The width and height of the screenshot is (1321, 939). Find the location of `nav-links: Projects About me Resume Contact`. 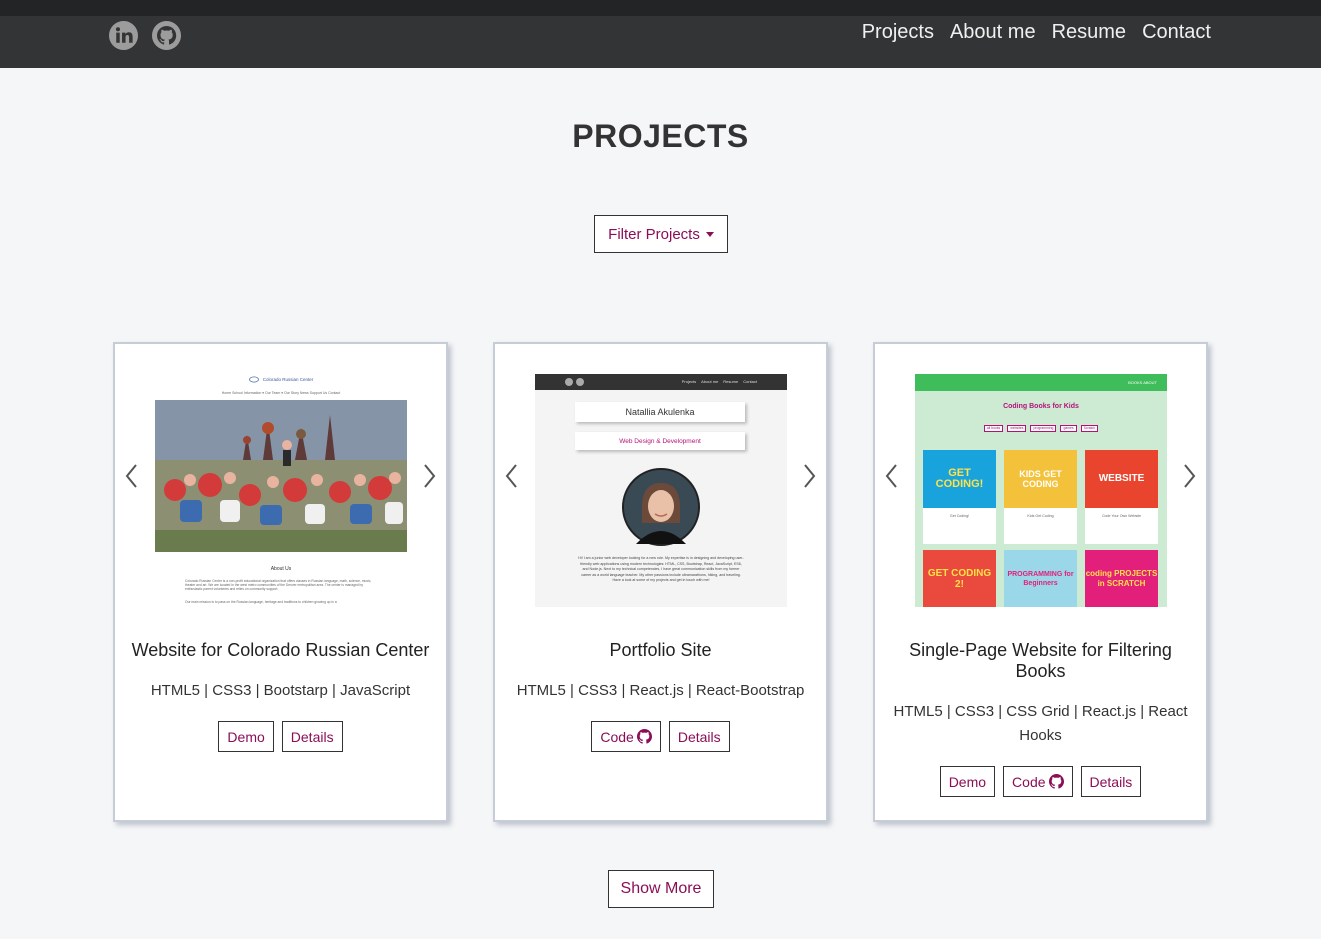

nav-links: Projects About me Resume Contact is located at coordinates (1036, 32).